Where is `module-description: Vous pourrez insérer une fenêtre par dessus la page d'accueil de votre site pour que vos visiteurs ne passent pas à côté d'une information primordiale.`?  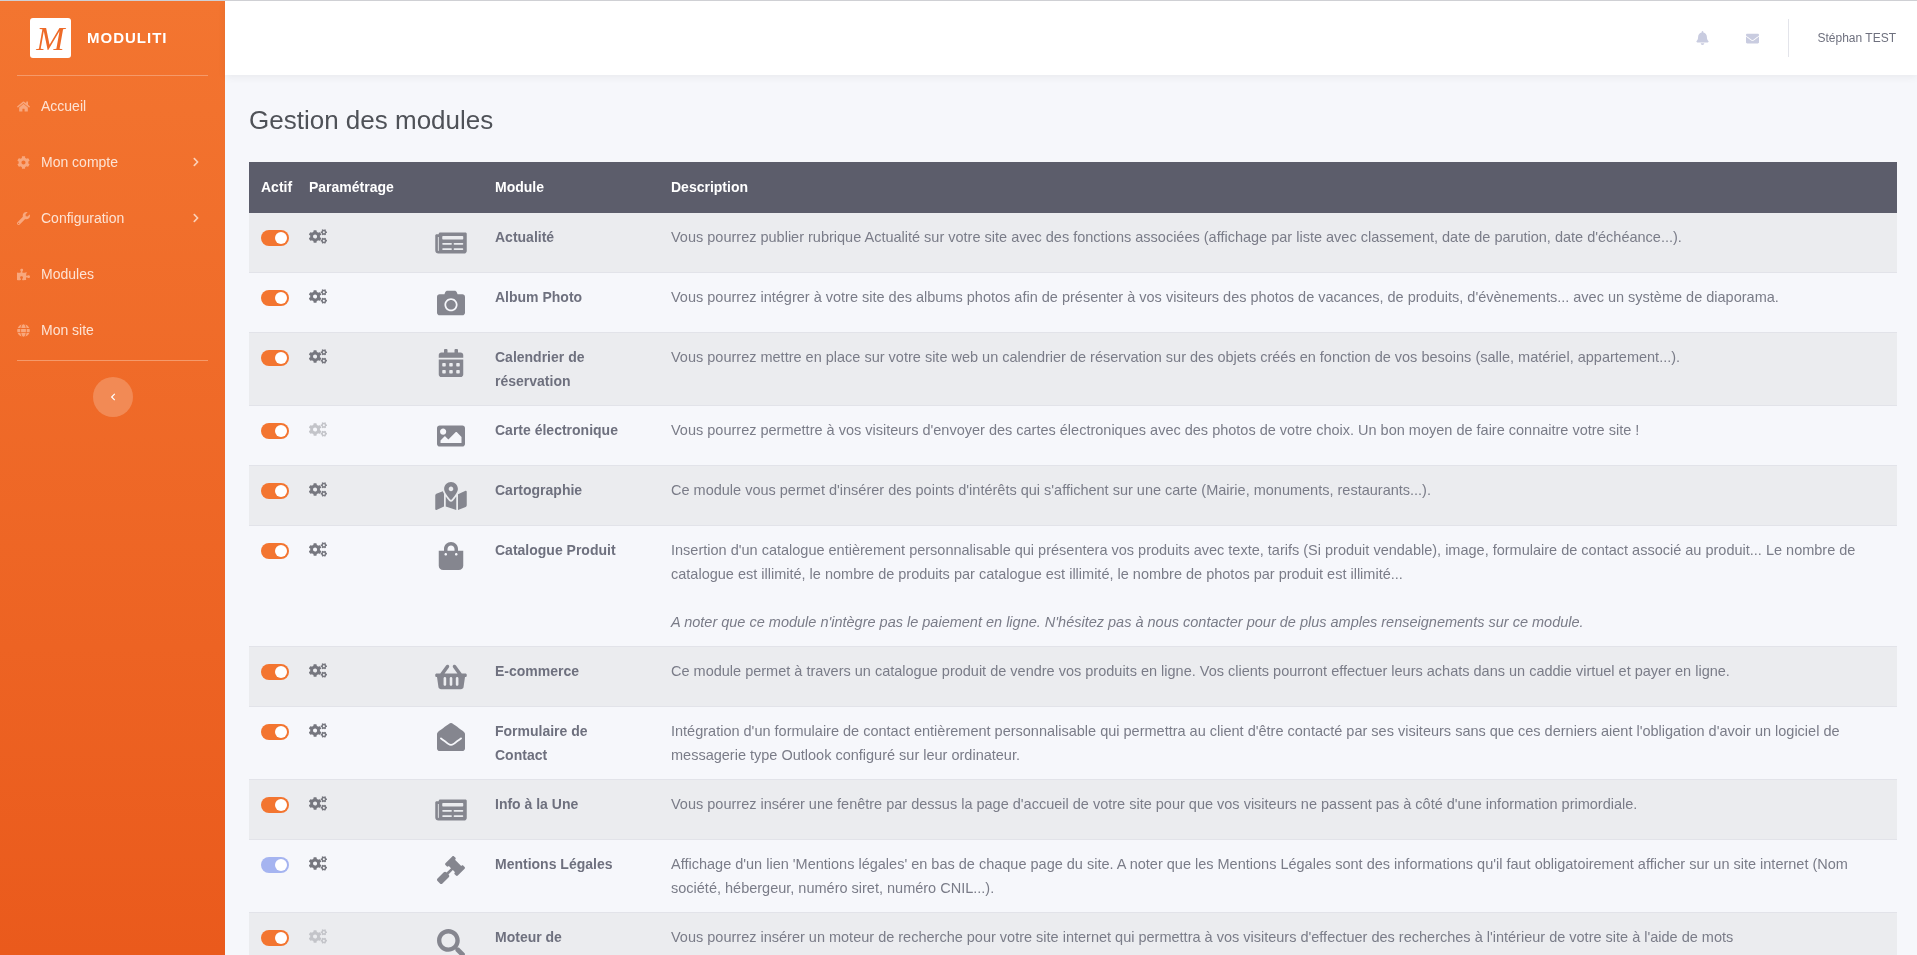
module-description: Vous pourrez insérer une fenêtre par dessus la page d'accueil de votre site pour que vos visiteurs ne passent pas à côté d'une information primordiale. is located at coordinates (1155, 804).